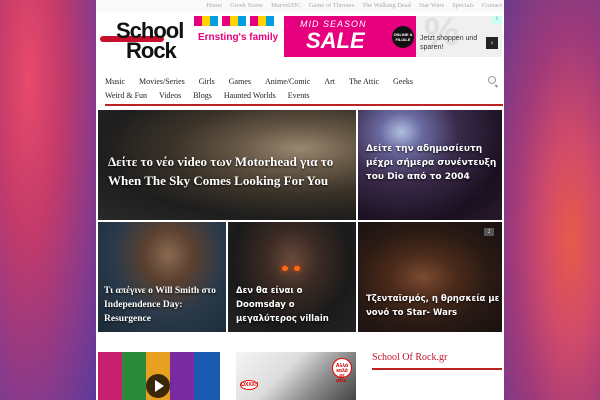 This screenshot has height=400, width=600. What do you see at coordinates (497, 20) in the screenshot?
I see `info-icon: i` at bounding box center [497, 20].